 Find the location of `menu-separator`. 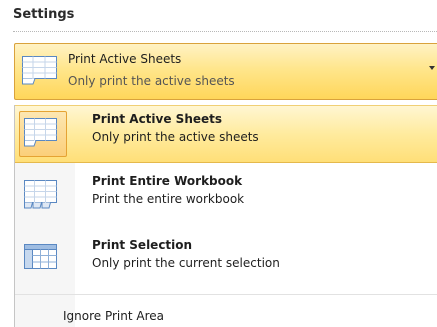

menu-separator is located at coordinates (226, 294).